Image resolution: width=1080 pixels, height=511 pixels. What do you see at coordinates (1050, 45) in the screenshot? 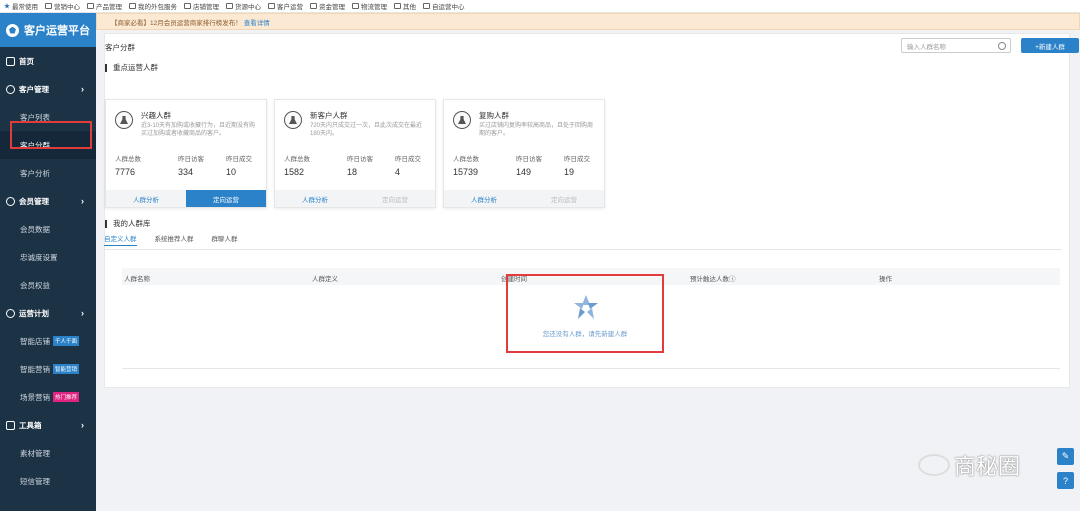
I see `new-segment-button: +新建人群` at bounding box center [1050, 45].